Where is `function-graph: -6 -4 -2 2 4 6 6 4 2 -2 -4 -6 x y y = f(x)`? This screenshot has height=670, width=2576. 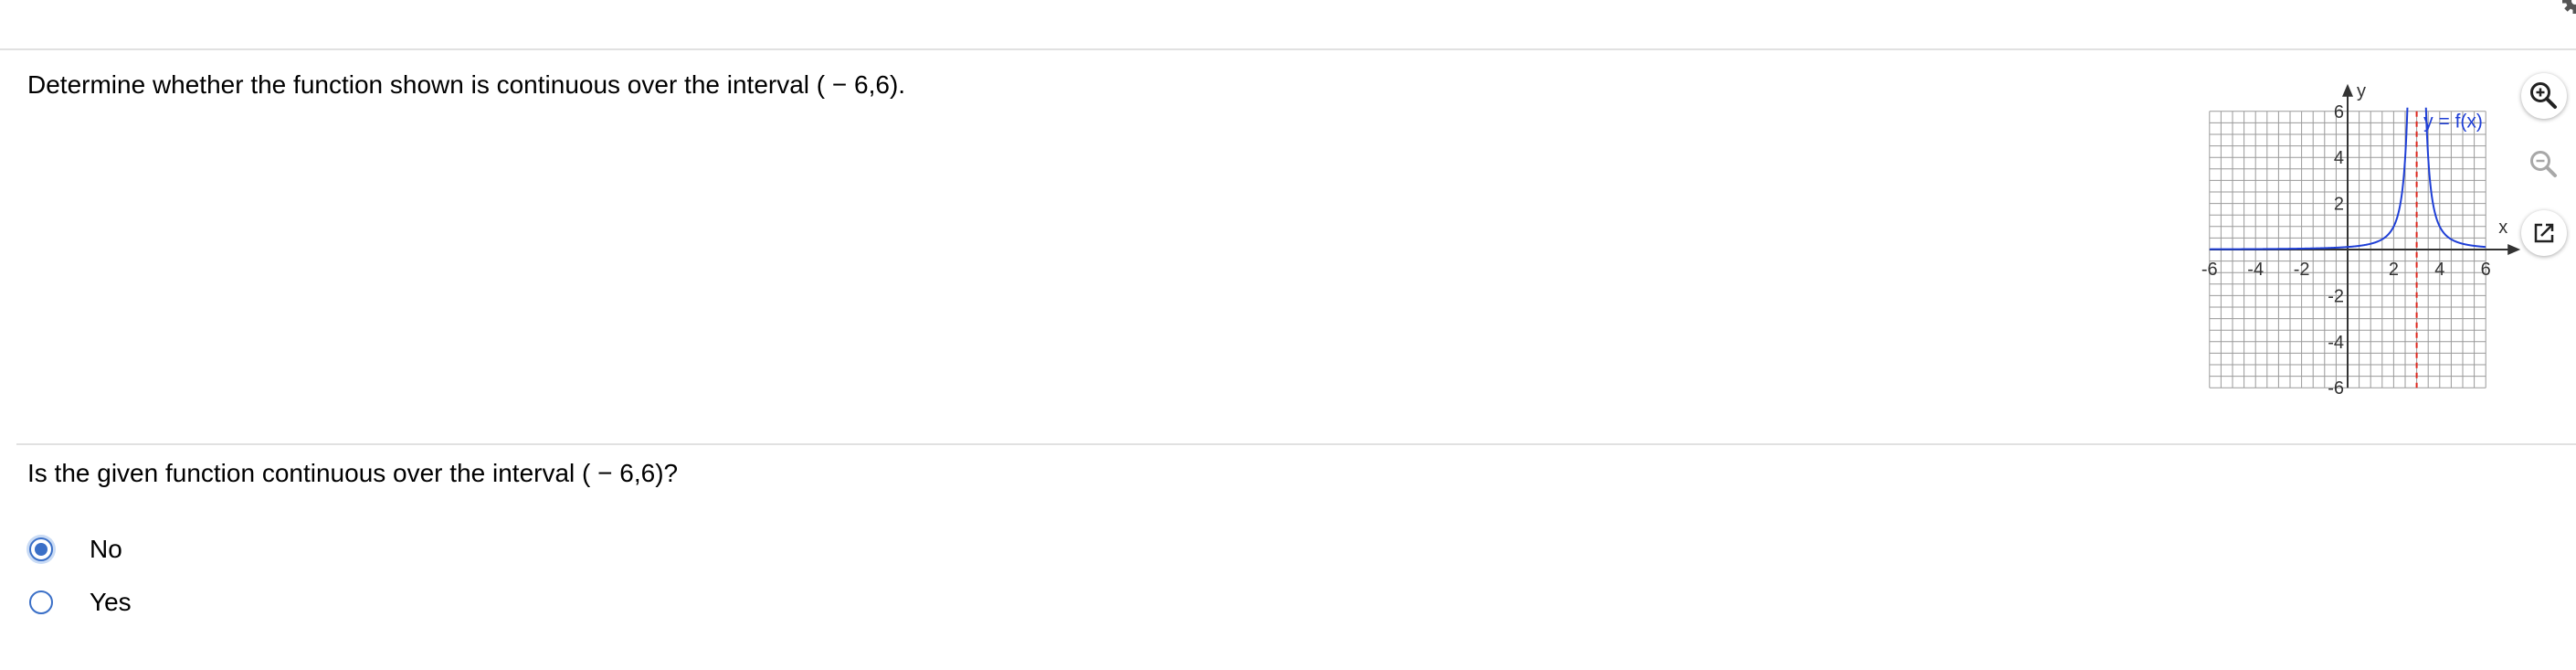 function-graph: -6 -4 -2 2 4 6 6 4 2 -2 -4 -6 x y y = f(x) is located at coordinates (2354, 234).